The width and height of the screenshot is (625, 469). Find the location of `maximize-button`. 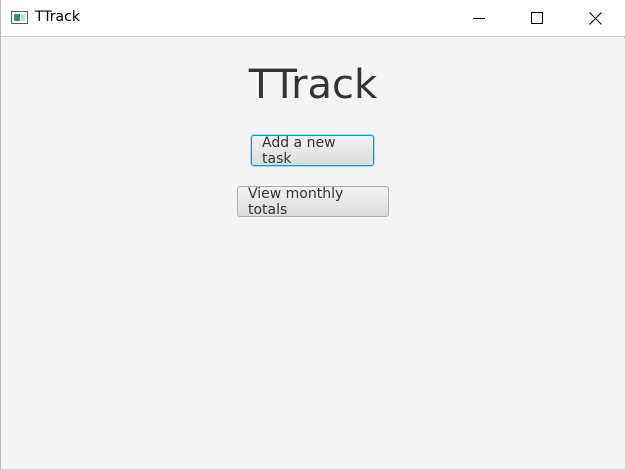

maximize-button is located at coordinates (537, 18).